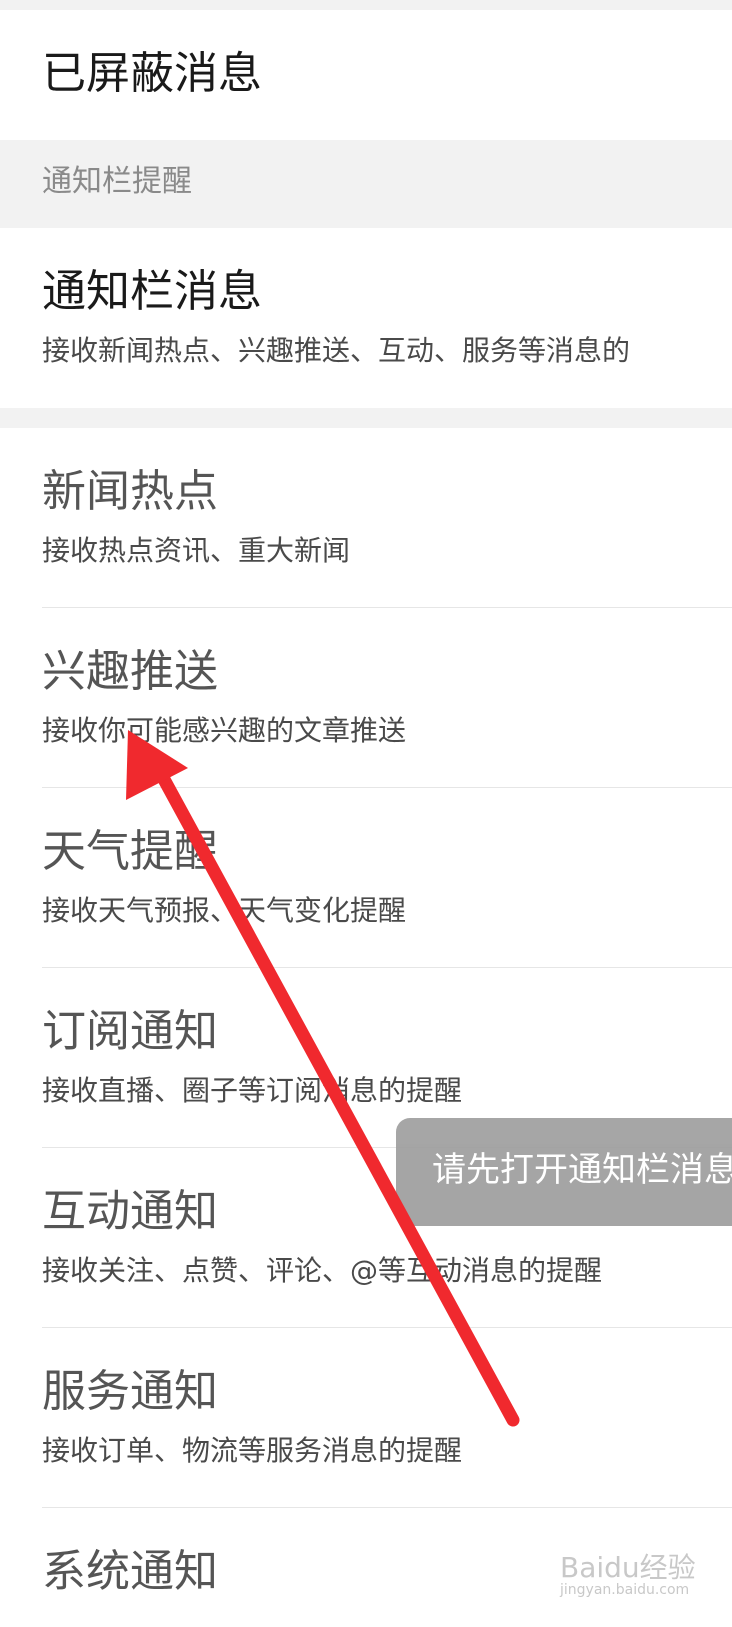 The width and height of the screenshot is (732, 1627). What do you see at coordinates (582, 1170) in the screenshot?
I see `toast-text: 请先打开通知栏消息` at bounding box center [582, 1170].